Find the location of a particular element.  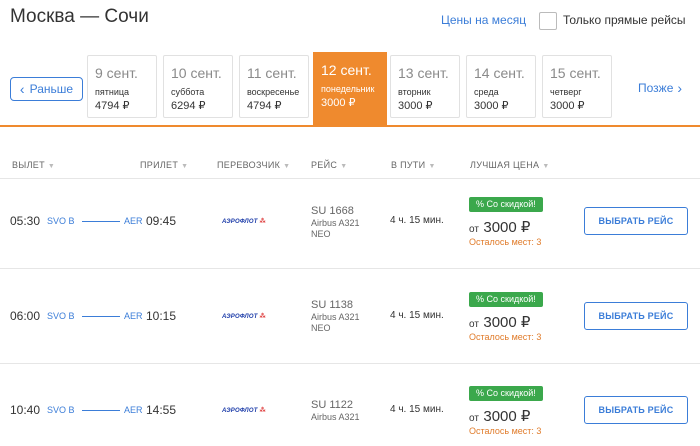

arrival-time: 10:15 is located at coordinates (161, 316).